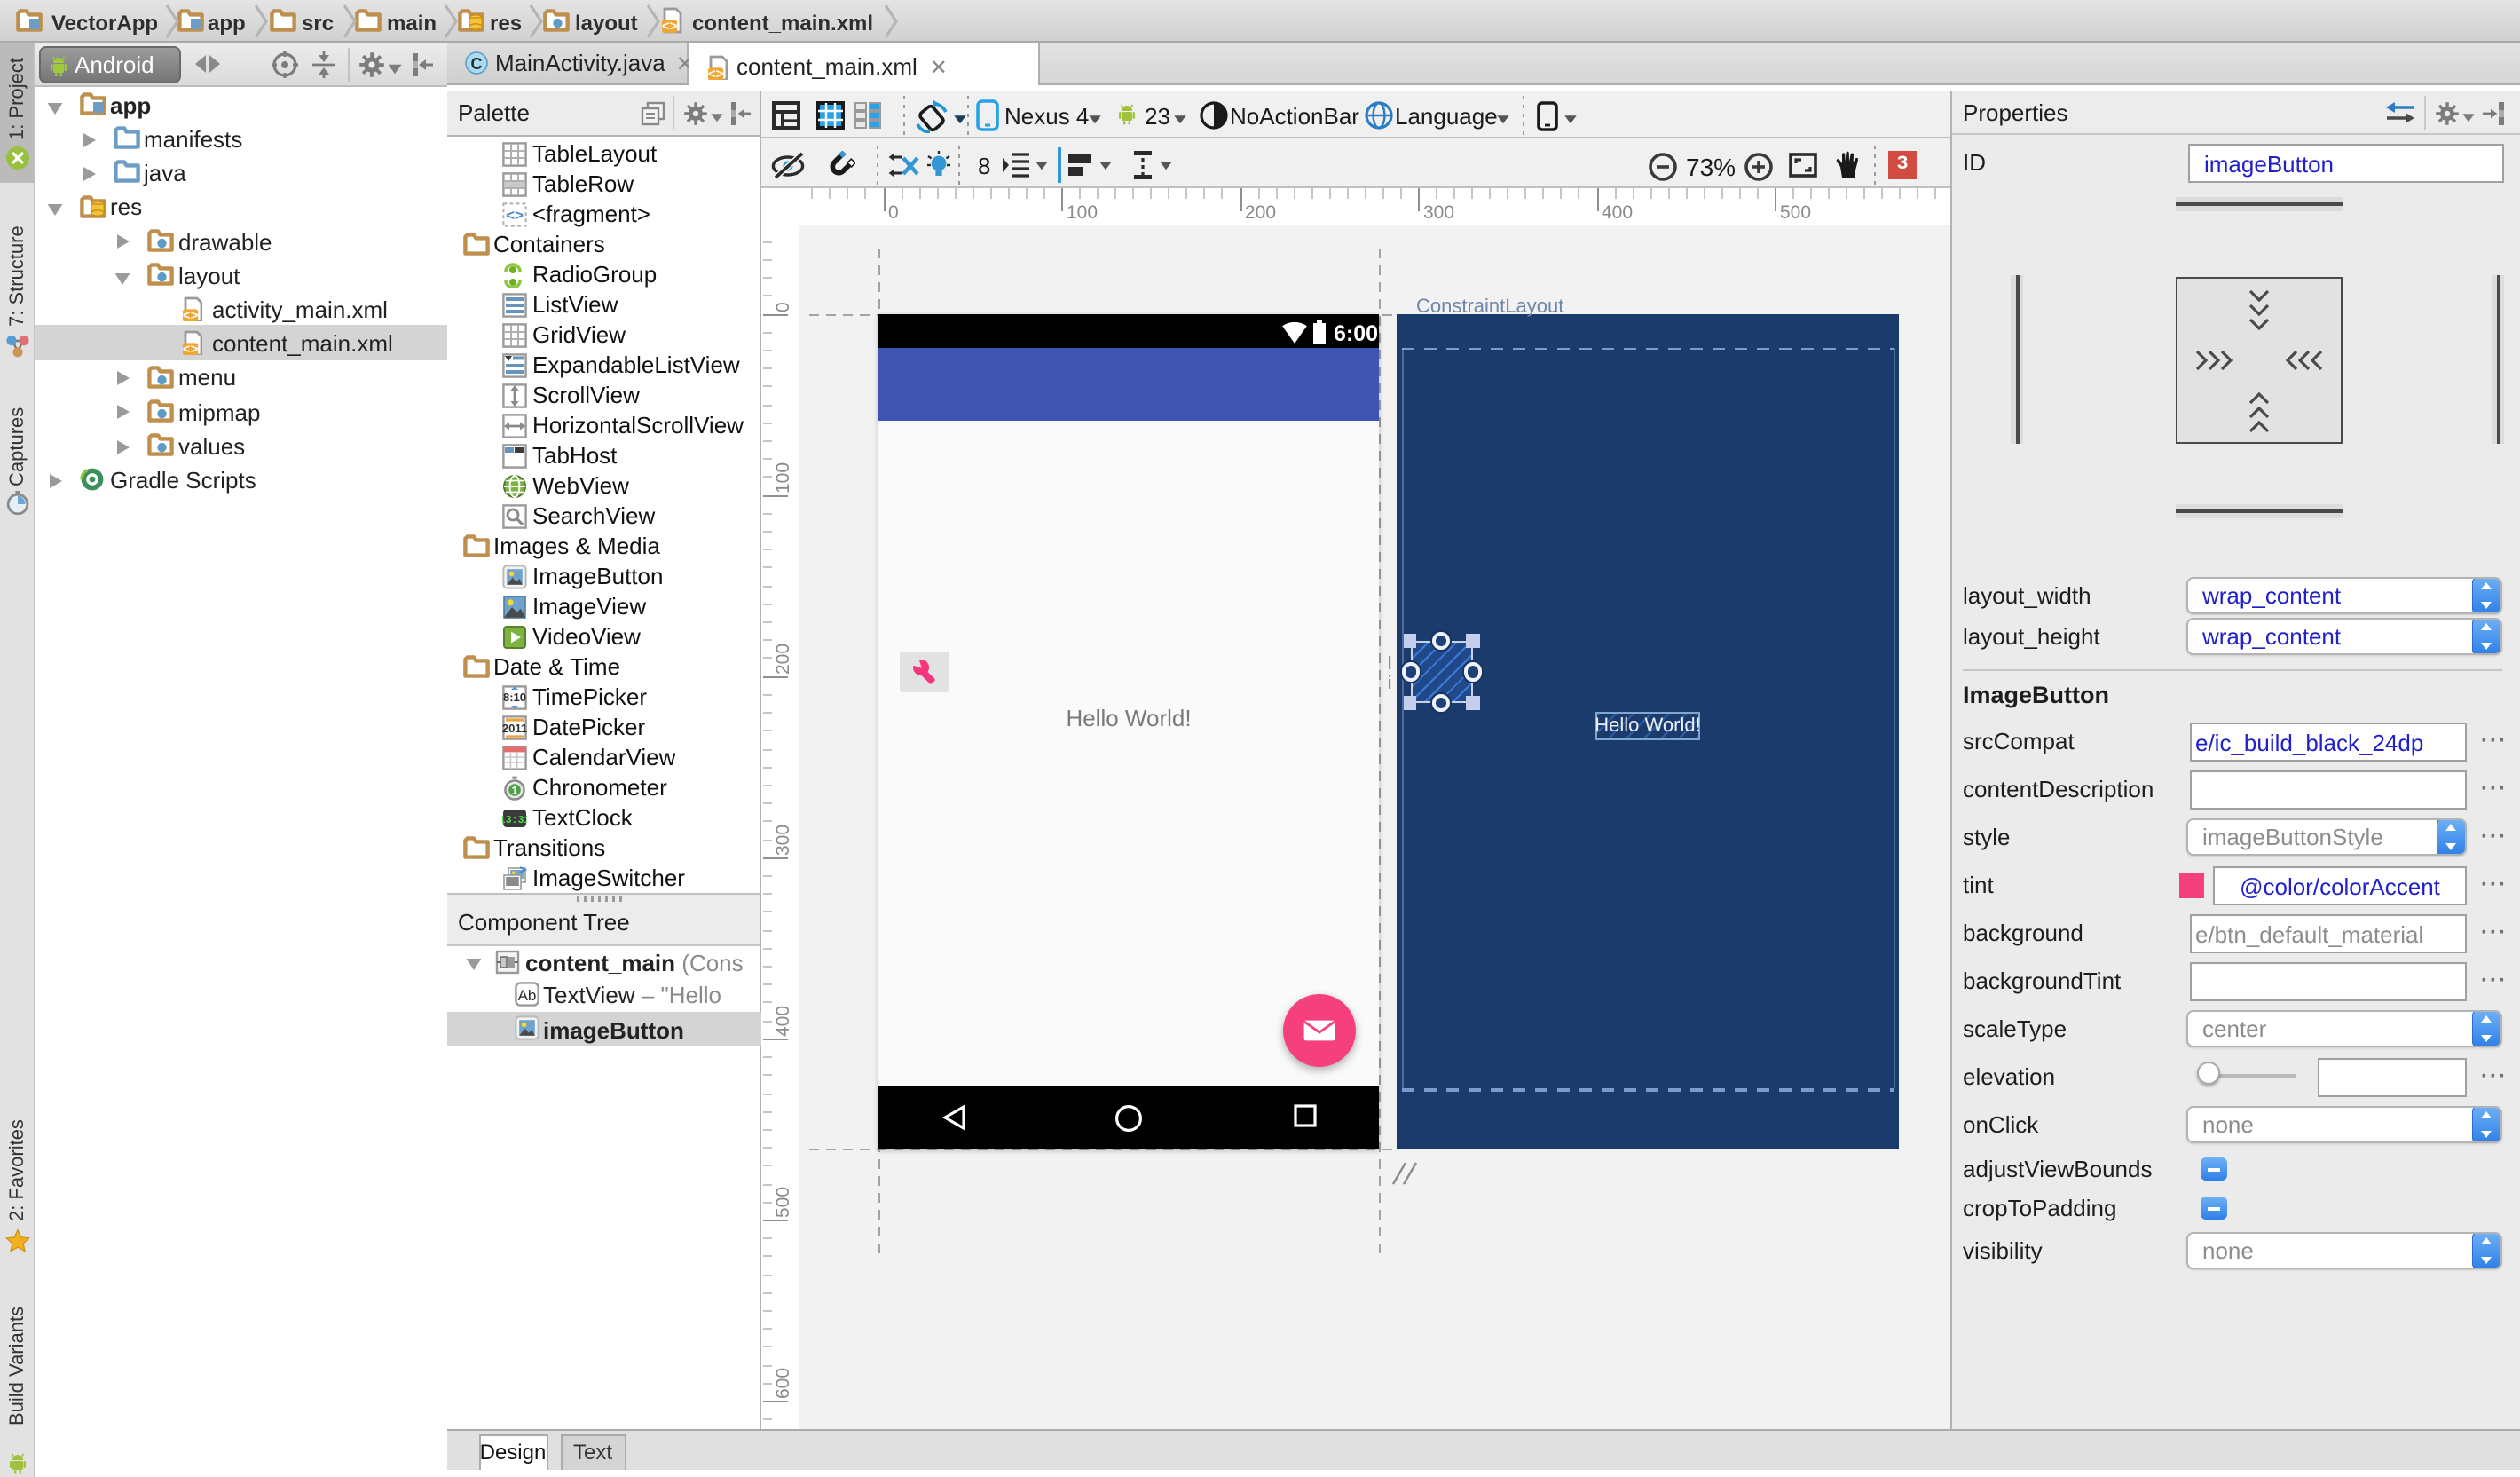 The height and width of the screenshot is (1477, 2520). I want to click on svg-text: 400, so click(783, 1021).